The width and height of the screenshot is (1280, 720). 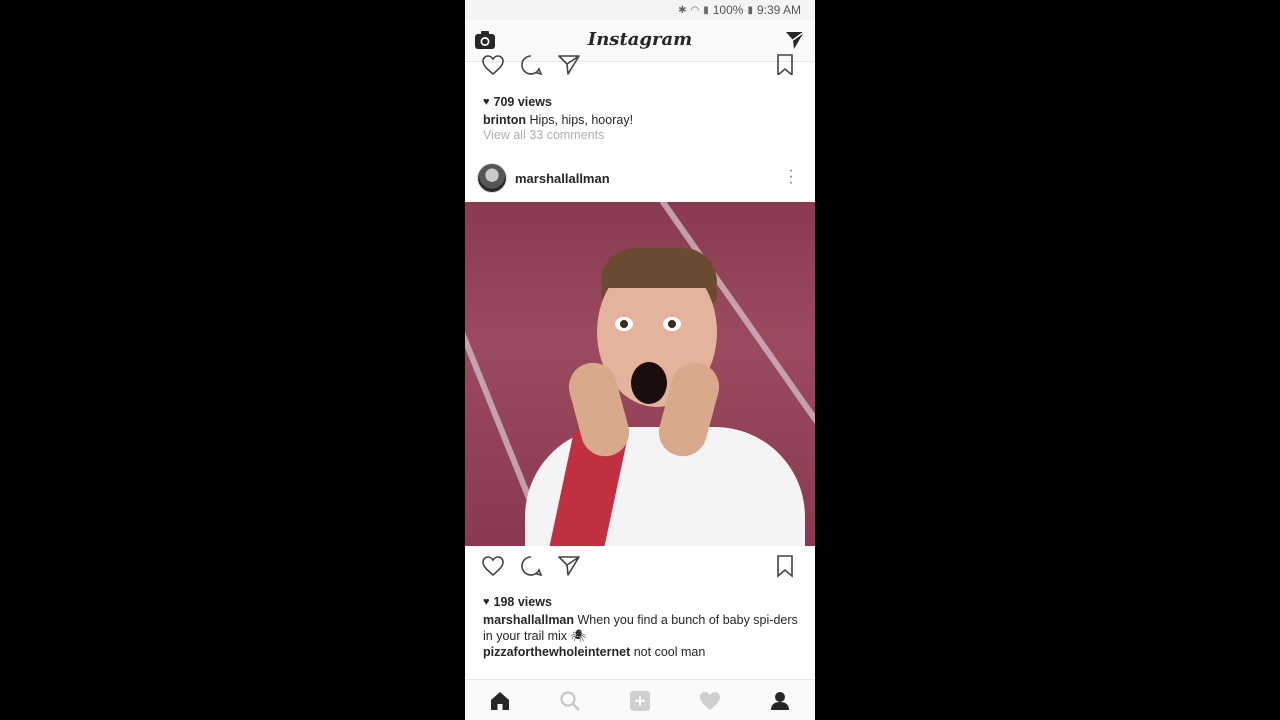 I want to click on activity-icon, so click(x=710, y=701).